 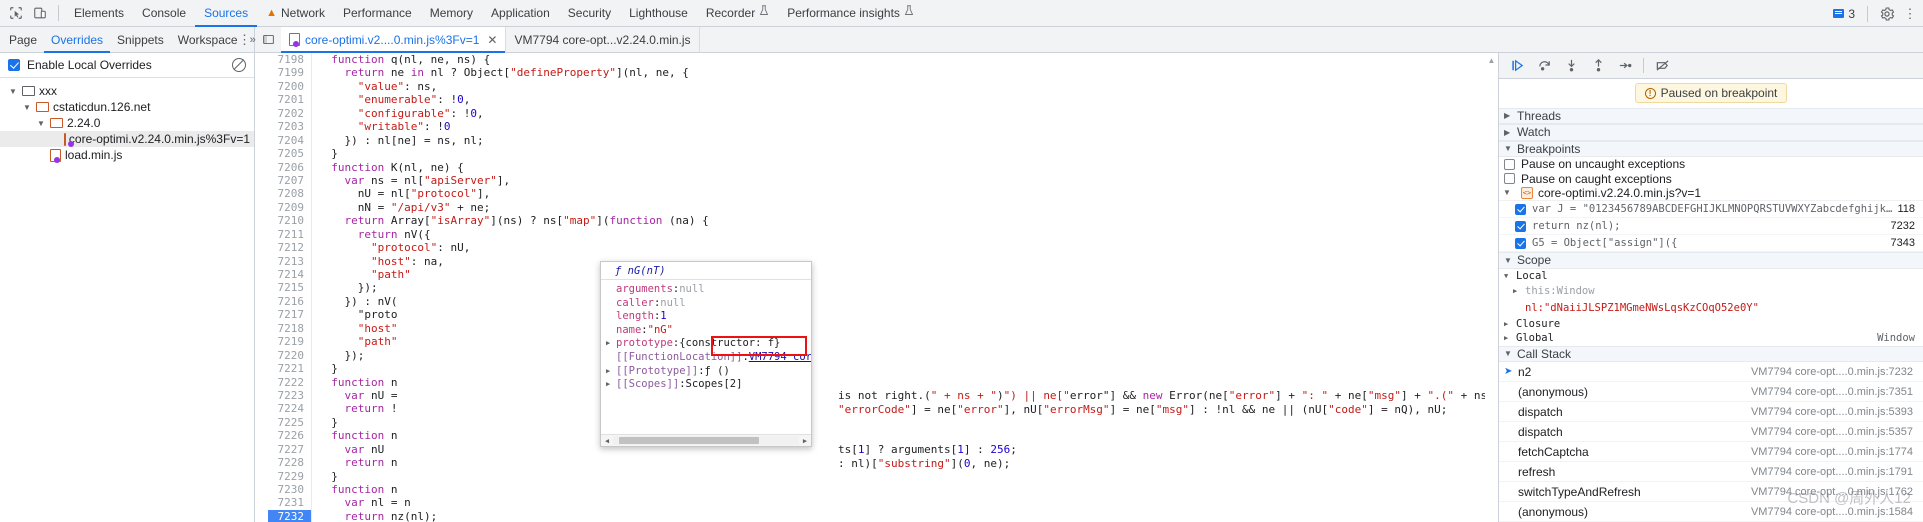 What do you see at coordinates (226, 13) in the screenshot?
I see `tab-sources: Sources` at bounding box center [226, 13].